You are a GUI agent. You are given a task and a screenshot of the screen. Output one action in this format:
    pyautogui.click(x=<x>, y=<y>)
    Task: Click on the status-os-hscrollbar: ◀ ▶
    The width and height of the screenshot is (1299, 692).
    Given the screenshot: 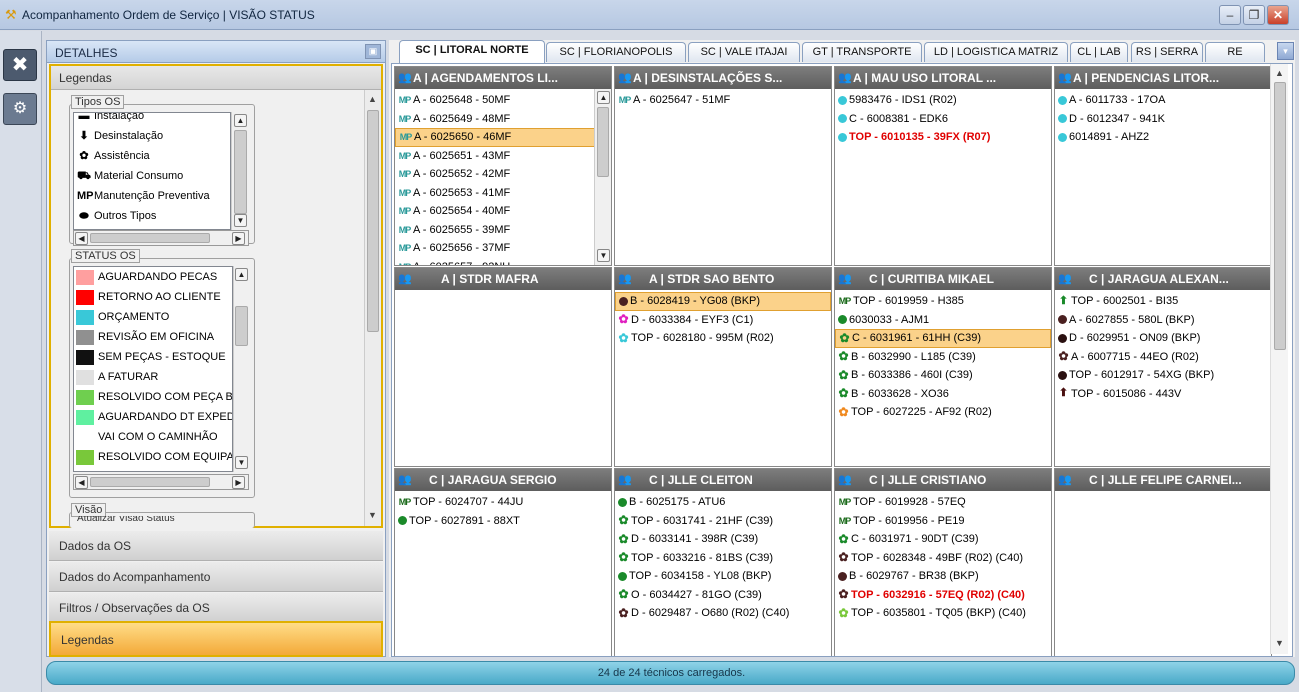 What is the action you would take?
    pyautogui.click(x=161, y=482)
    